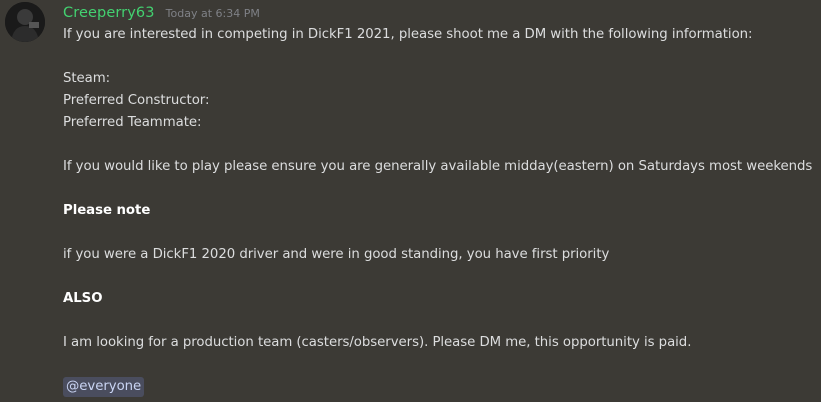 This screenshot has height=402, width=821. What do you see at coordinates (161, 12) in the screenshot?
I see `message-header: Creeperry63 Today at 6:34 PM` at bounding box center [161, 12].